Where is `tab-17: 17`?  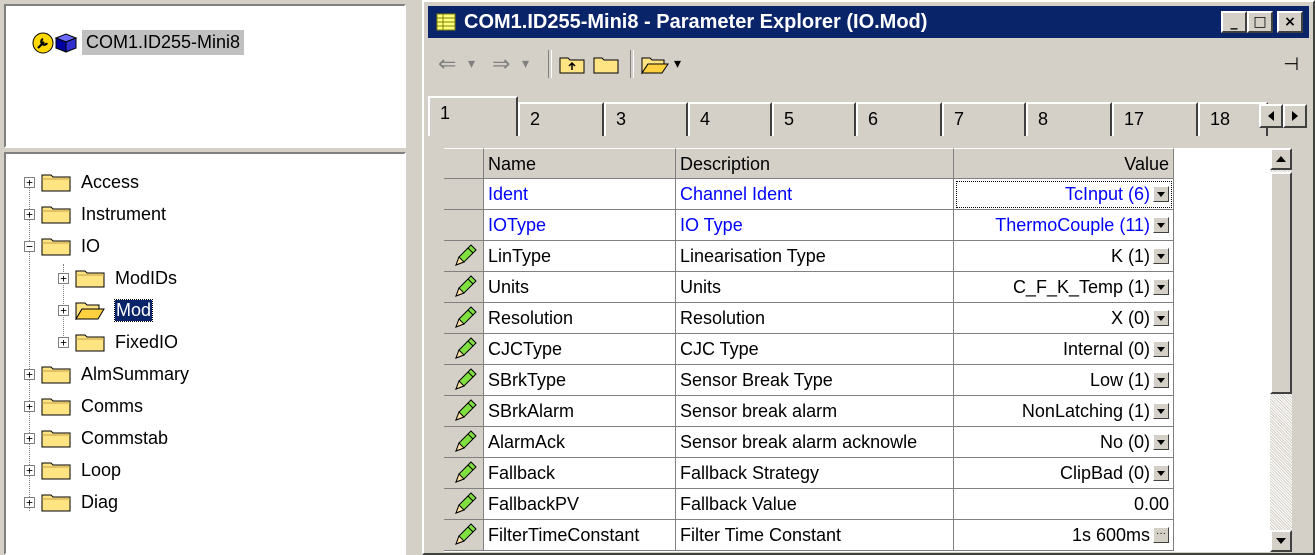 tab-17: 17 is located at coordinates (1155, 119).